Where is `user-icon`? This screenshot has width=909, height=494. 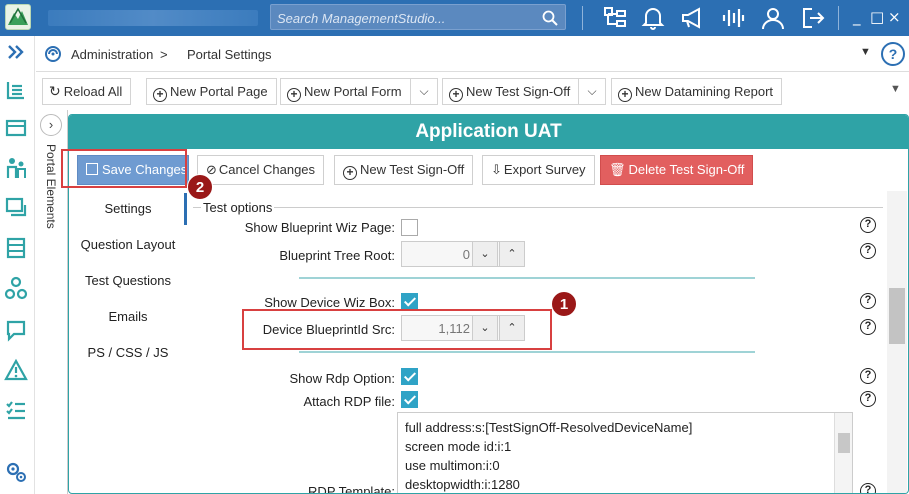 user-icon is located at coordinates (773, 18).